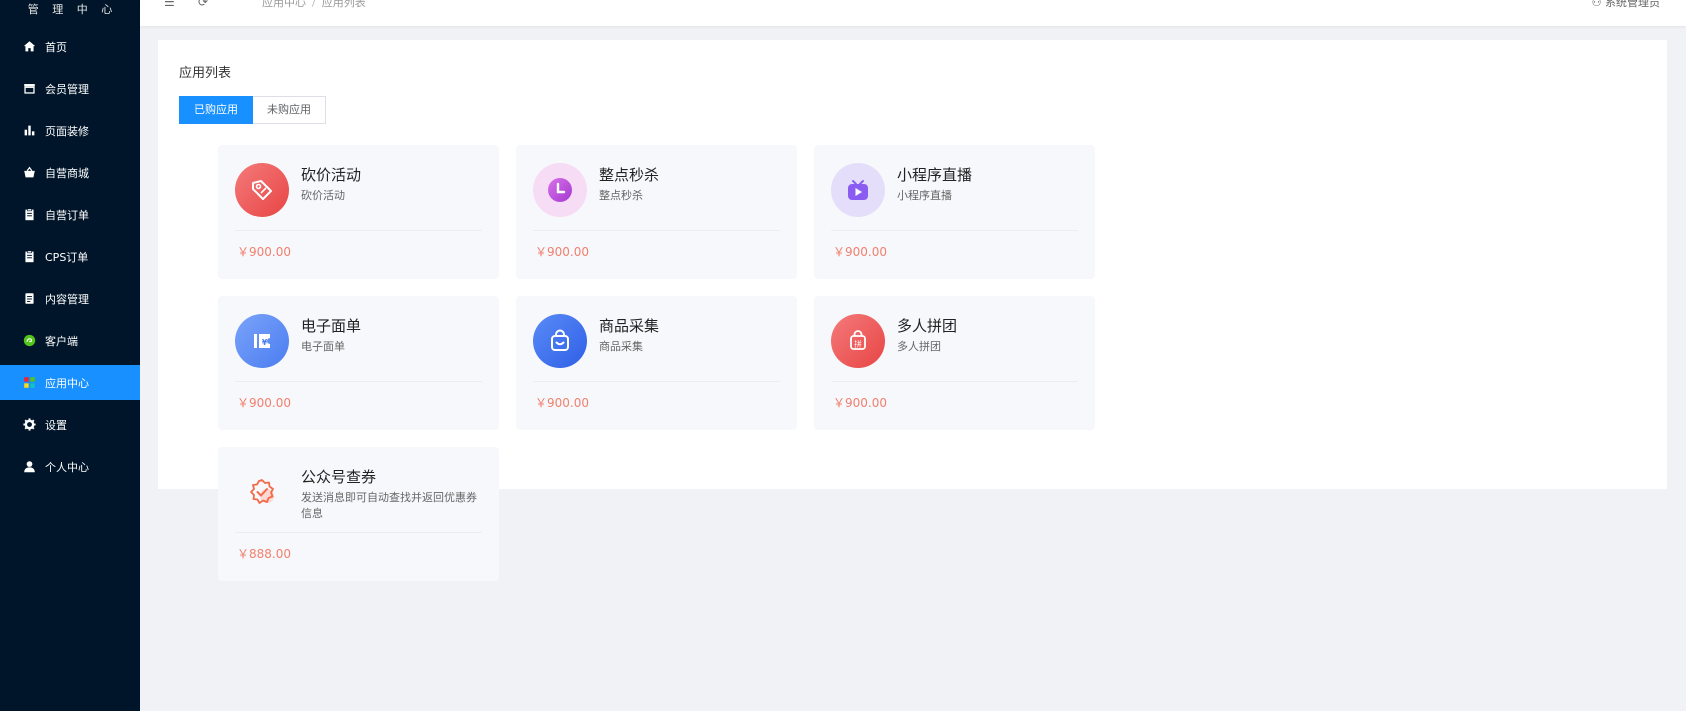  I want to click on sidebar-item-label: 自营订单, so click(67, 215).